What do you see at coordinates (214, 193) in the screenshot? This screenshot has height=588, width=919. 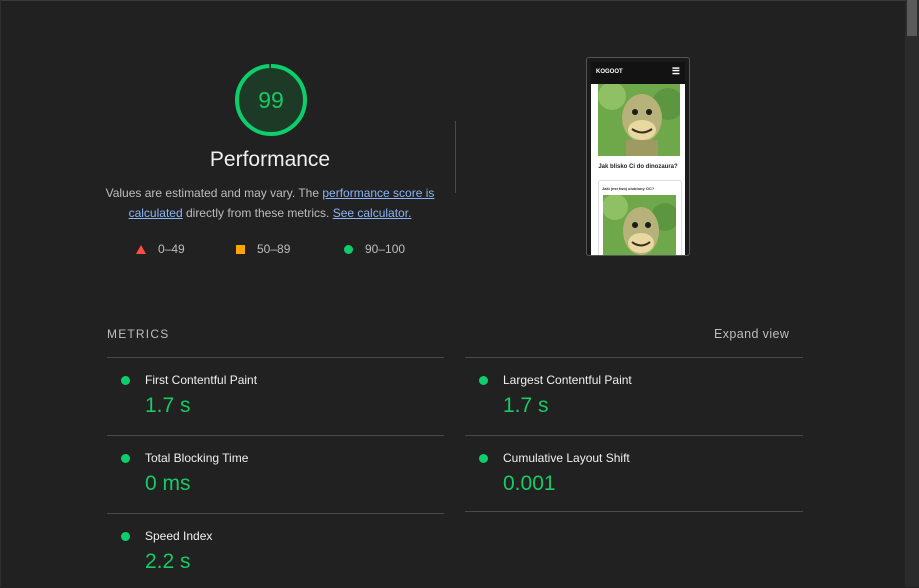 I see `description-text: Values are estimated and may vary. The` at bounding box center [214, 193].